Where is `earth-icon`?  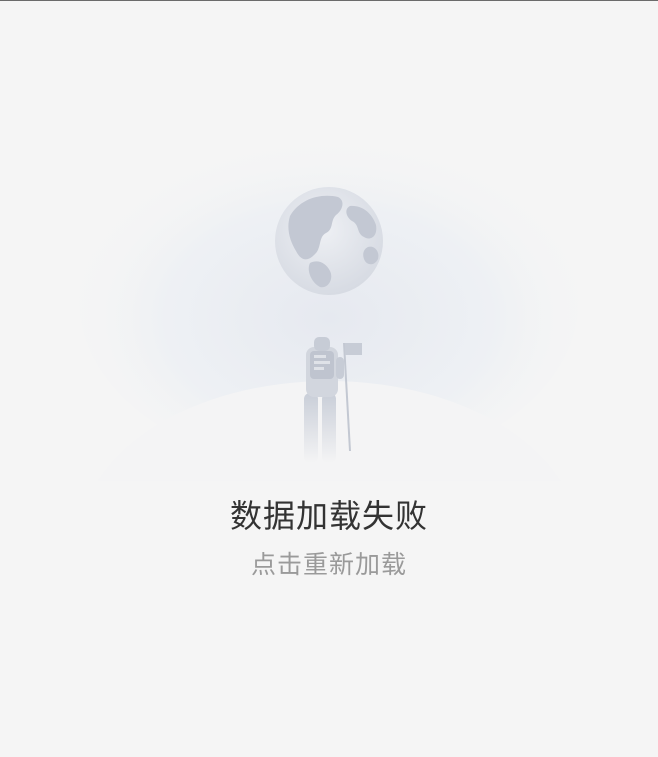 earth-icon is located at coordinates (329, 241).